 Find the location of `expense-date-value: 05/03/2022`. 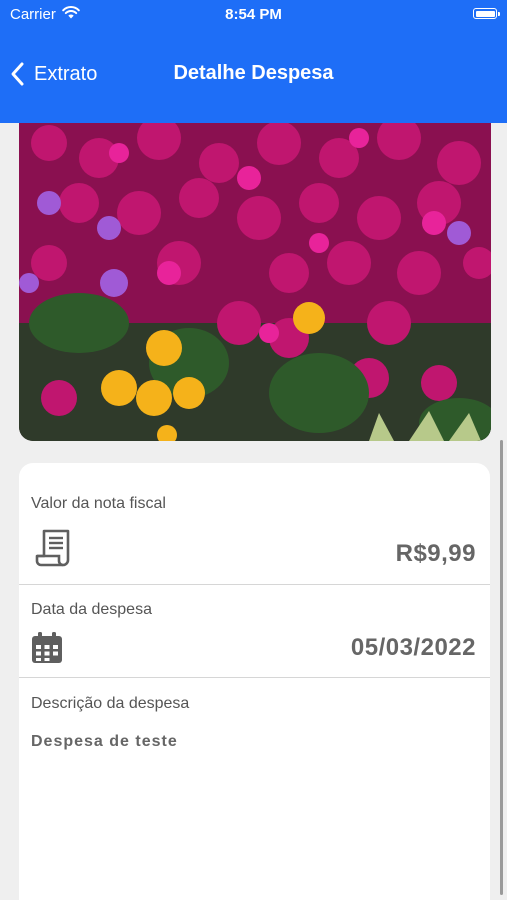

expense-date-value: 05/03/2022 is located at coordinates (413, 647).